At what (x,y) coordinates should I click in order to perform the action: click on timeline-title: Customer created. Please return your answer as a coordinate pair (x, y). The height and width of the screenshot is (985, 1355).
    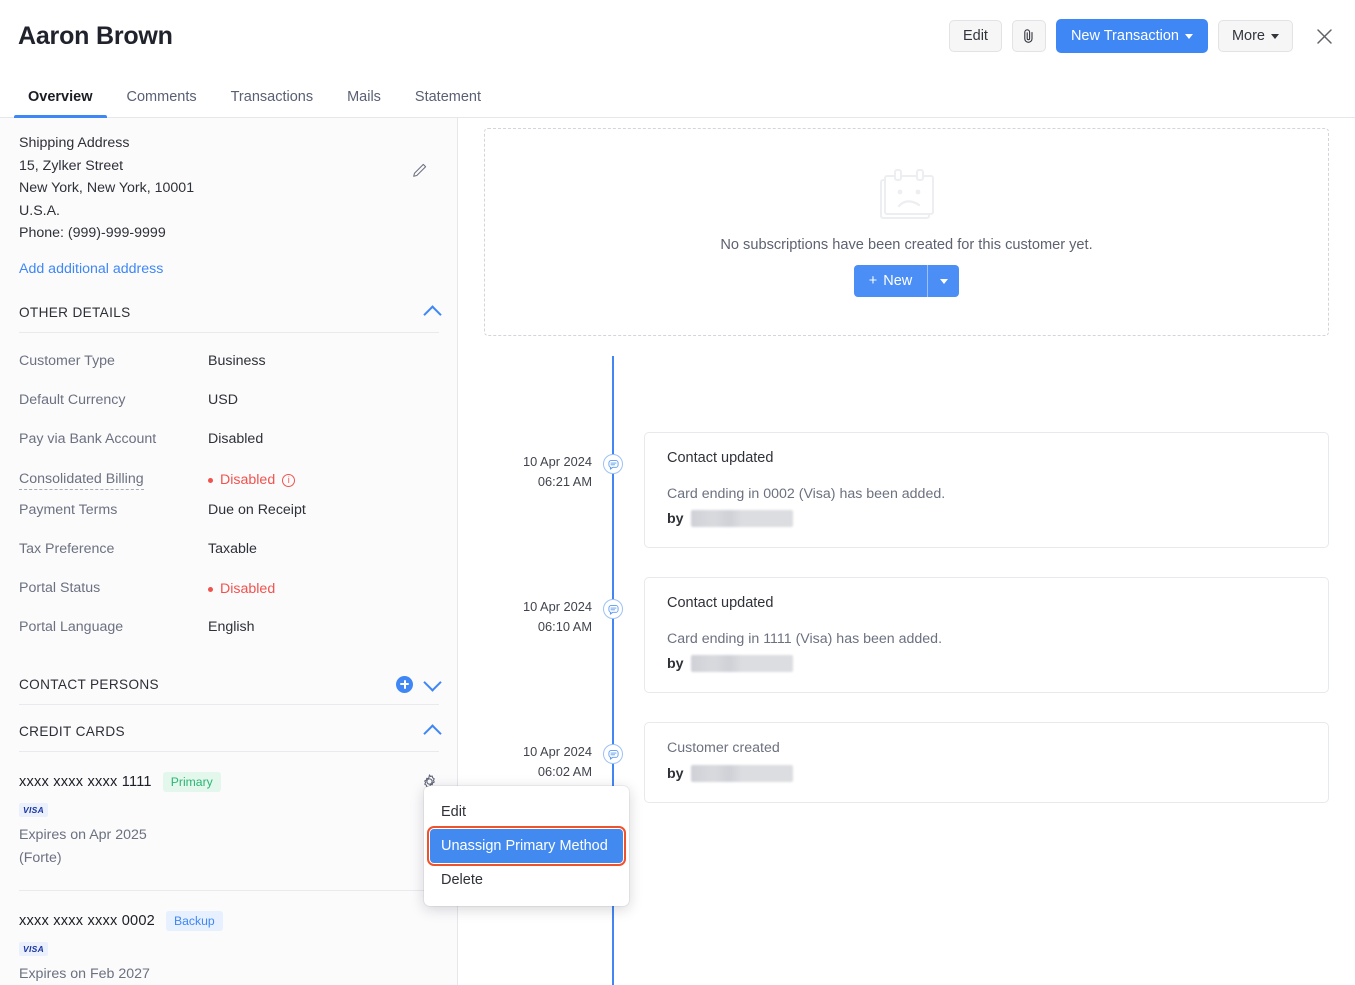
    Looking at the image, I should click on (723, 748).